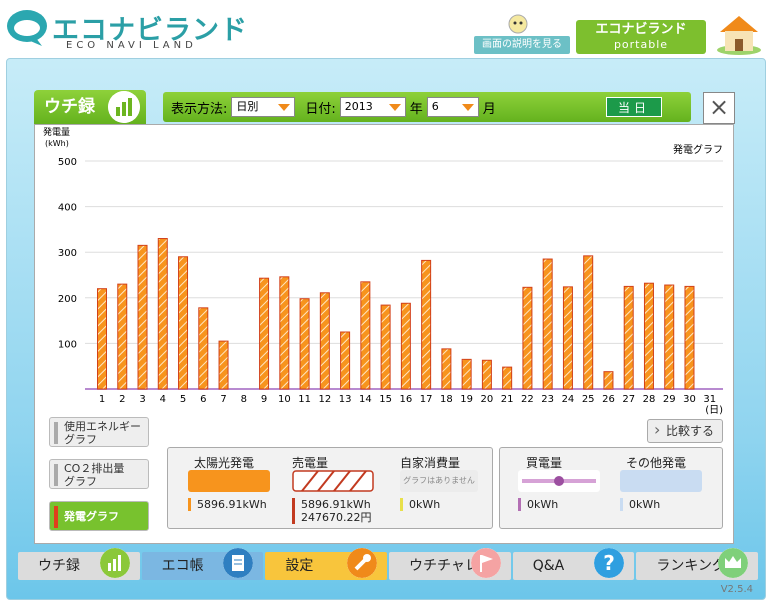  Describe the element at coordinates (640, 504) in the screenshot. I see `other-values: 0kWh` at that location.